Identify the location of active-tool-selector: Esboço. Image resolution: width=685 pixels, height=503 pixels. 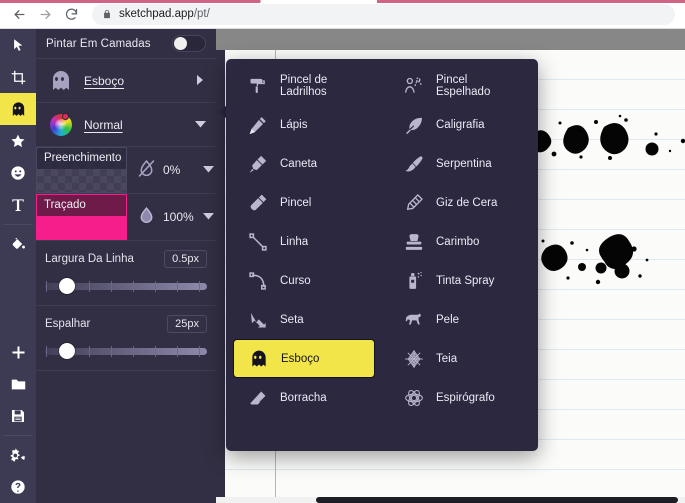
(126, 81).